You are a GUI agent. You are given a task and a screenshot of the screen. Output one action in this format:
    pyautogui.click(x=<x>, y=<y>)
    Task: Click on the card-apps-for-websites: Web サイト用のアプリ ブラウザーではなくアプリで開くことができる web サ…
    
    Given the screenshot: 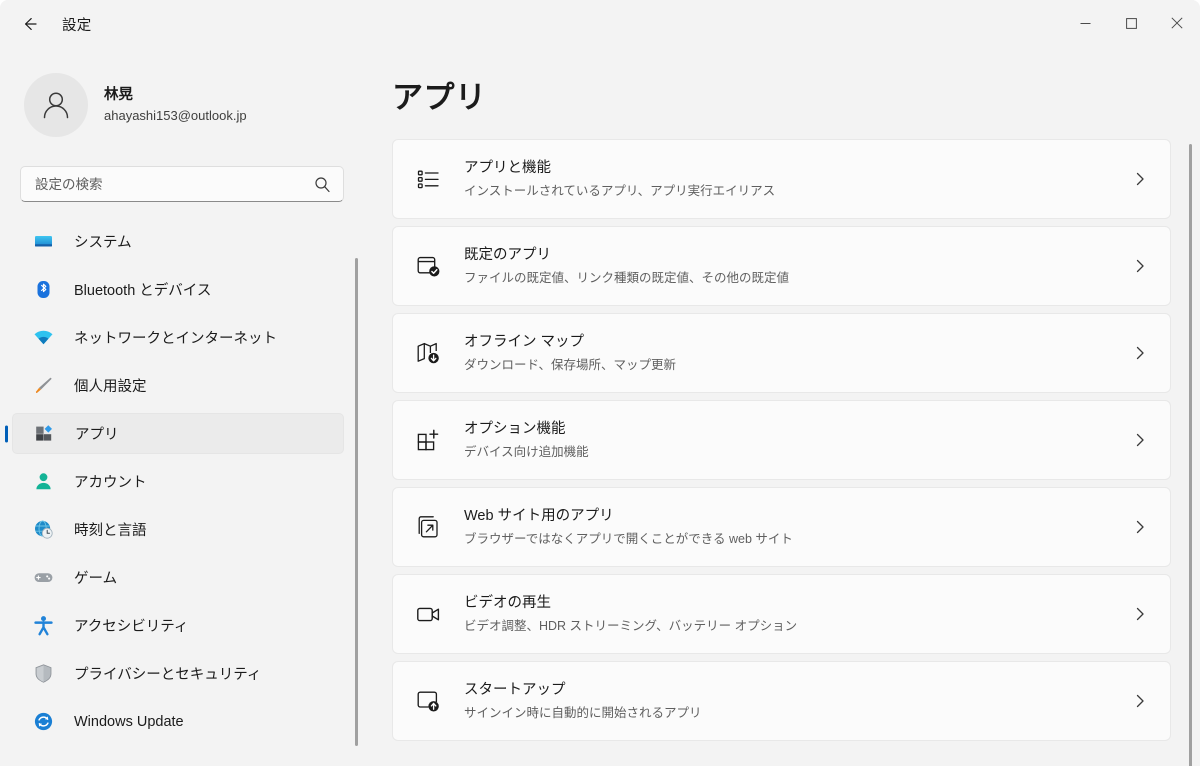 What is the action you would take?
    pyautogui.click(x=781, y=527)
    